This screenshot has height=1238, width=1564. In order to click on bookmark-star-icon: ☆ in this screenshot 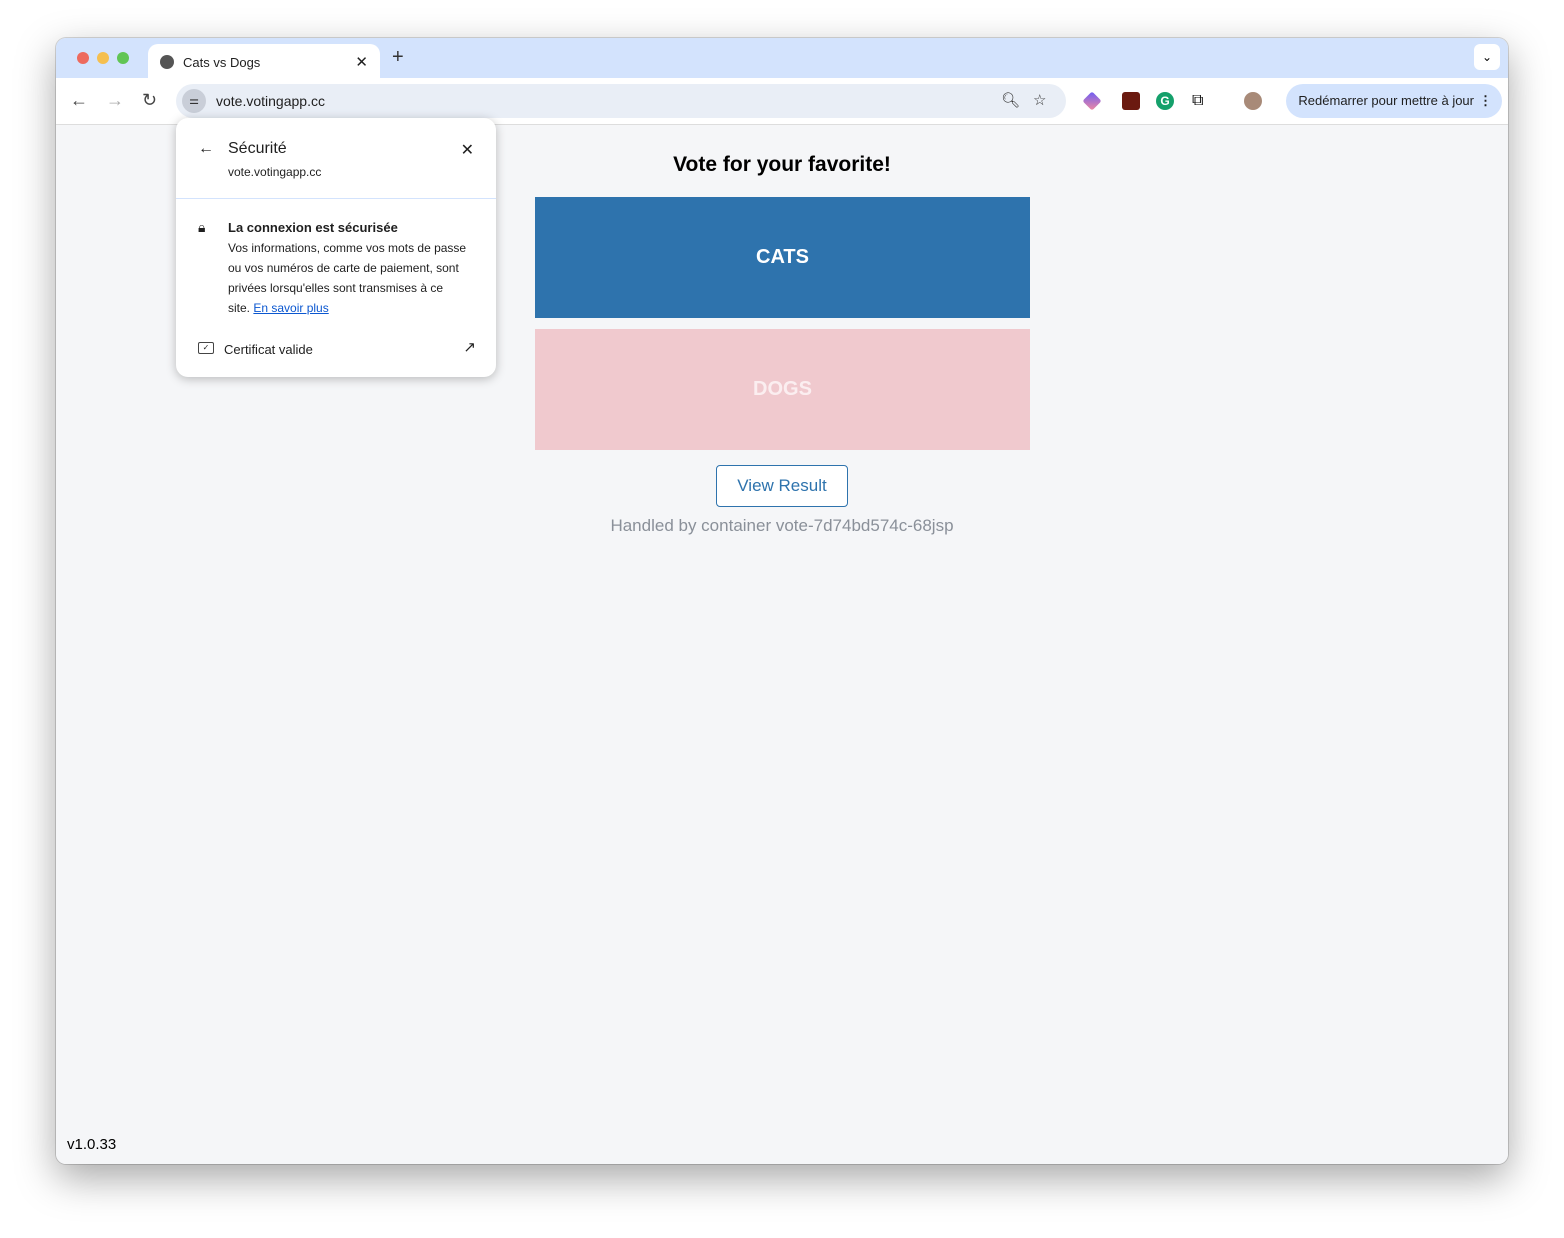, I will do `click(1039, 100)`.